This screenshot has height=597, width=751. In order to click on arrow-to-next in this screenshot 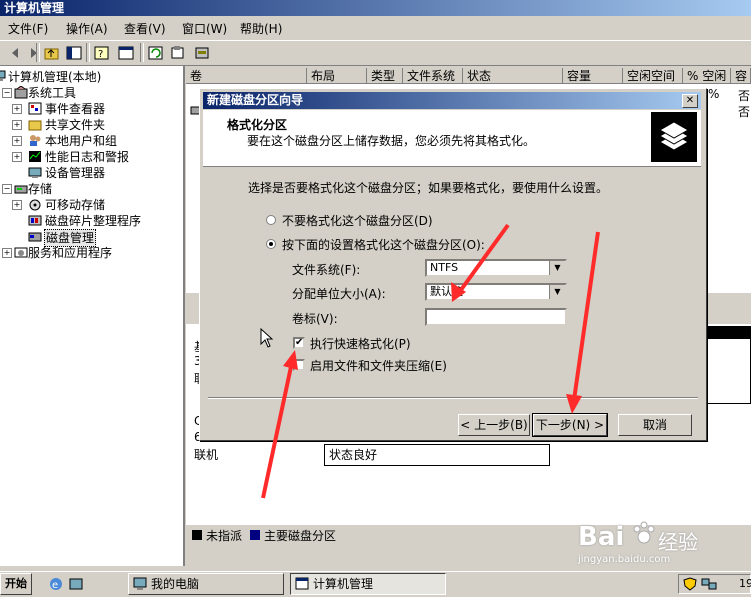, I will do `click(583, 322)`.